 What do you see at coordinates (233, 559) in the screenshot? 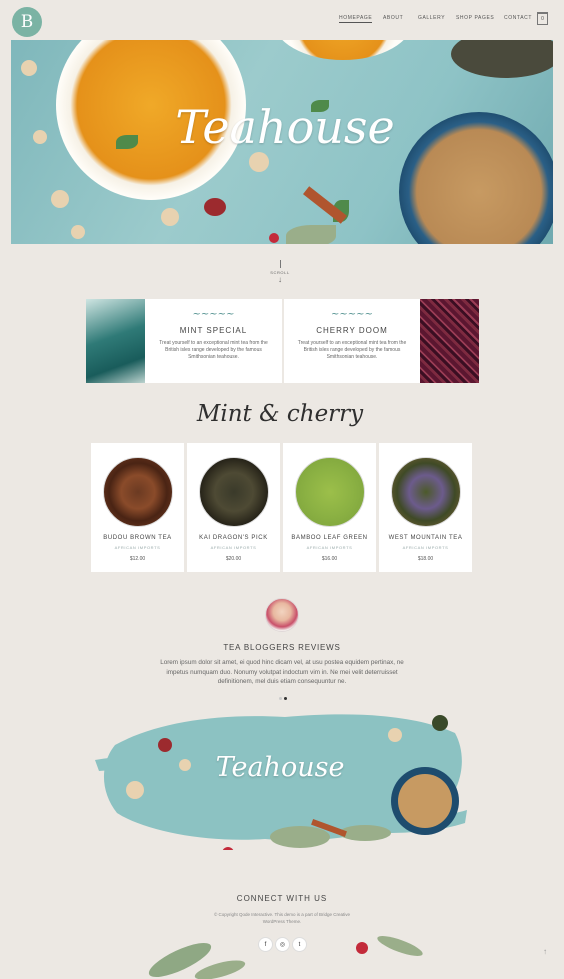
I see `product-price: $20.00` at bounding box center [233, 559].